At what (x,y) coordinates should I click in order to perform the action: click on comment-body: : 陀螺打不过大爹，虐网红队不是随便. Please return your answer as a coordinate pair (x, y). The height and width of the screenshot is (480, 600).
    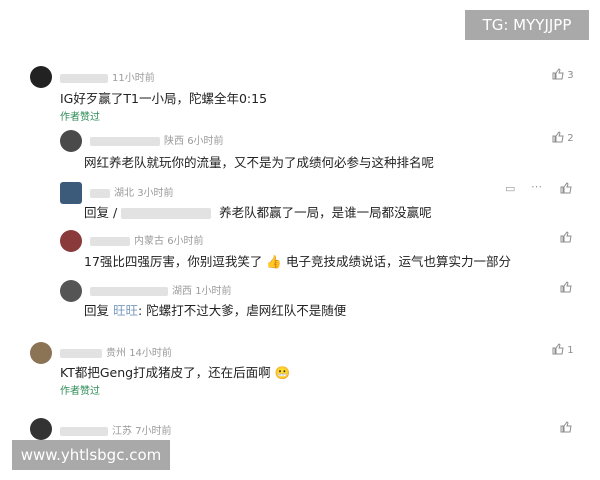
    Looking at the image, I should click on (242, 310).